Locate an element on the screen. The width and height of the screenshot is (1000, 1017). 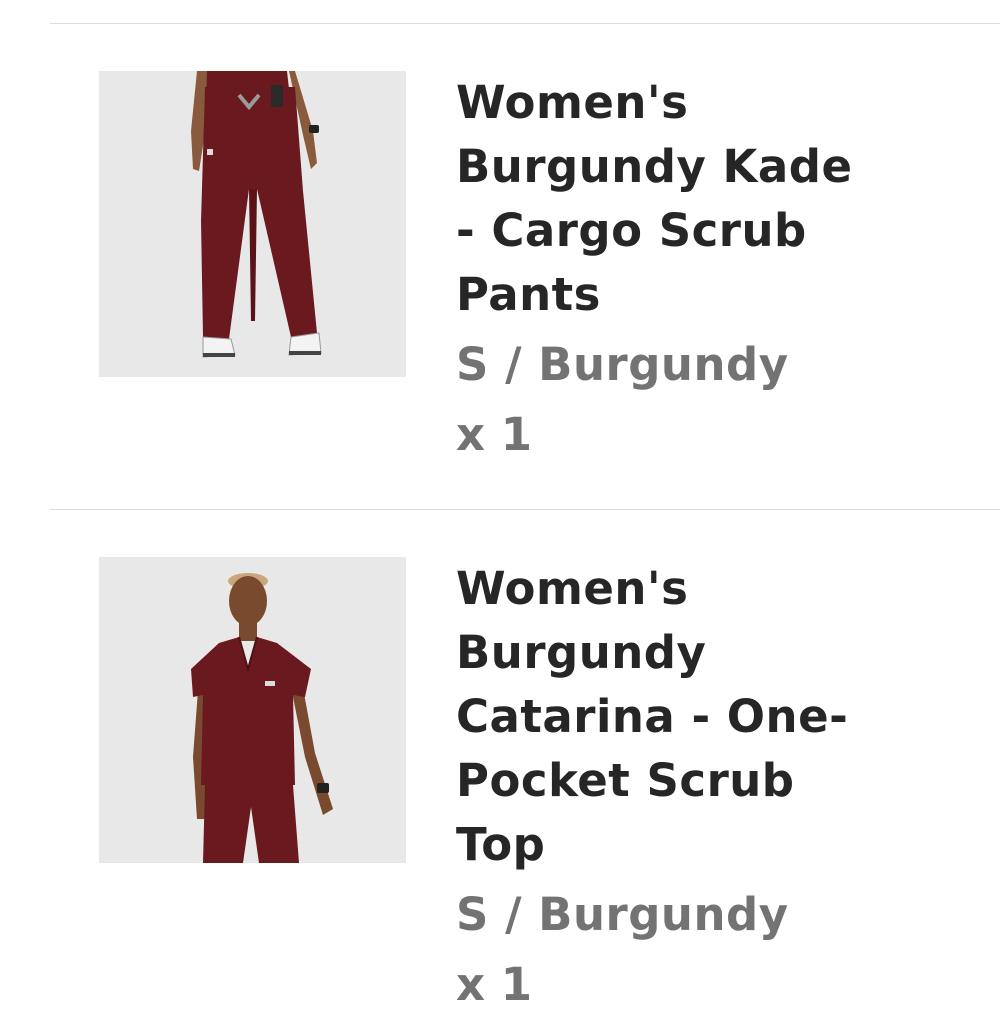
scrub-top-photo-icon is located at coordinates (252, 710).